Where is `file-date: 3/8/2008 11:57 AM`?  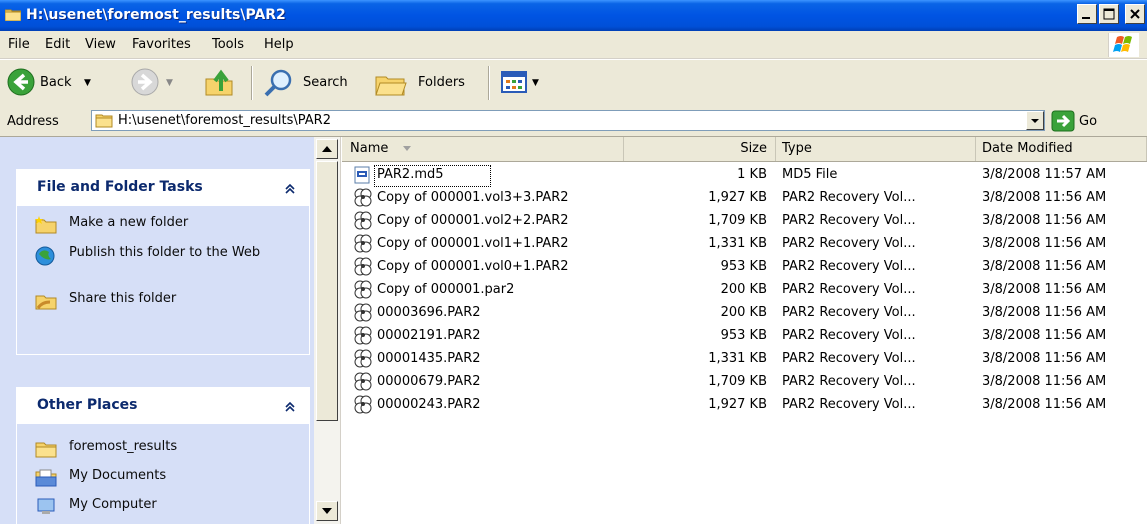
file-date: 3/8/2008 11:57 AM is located at coordinates (1044, 174).